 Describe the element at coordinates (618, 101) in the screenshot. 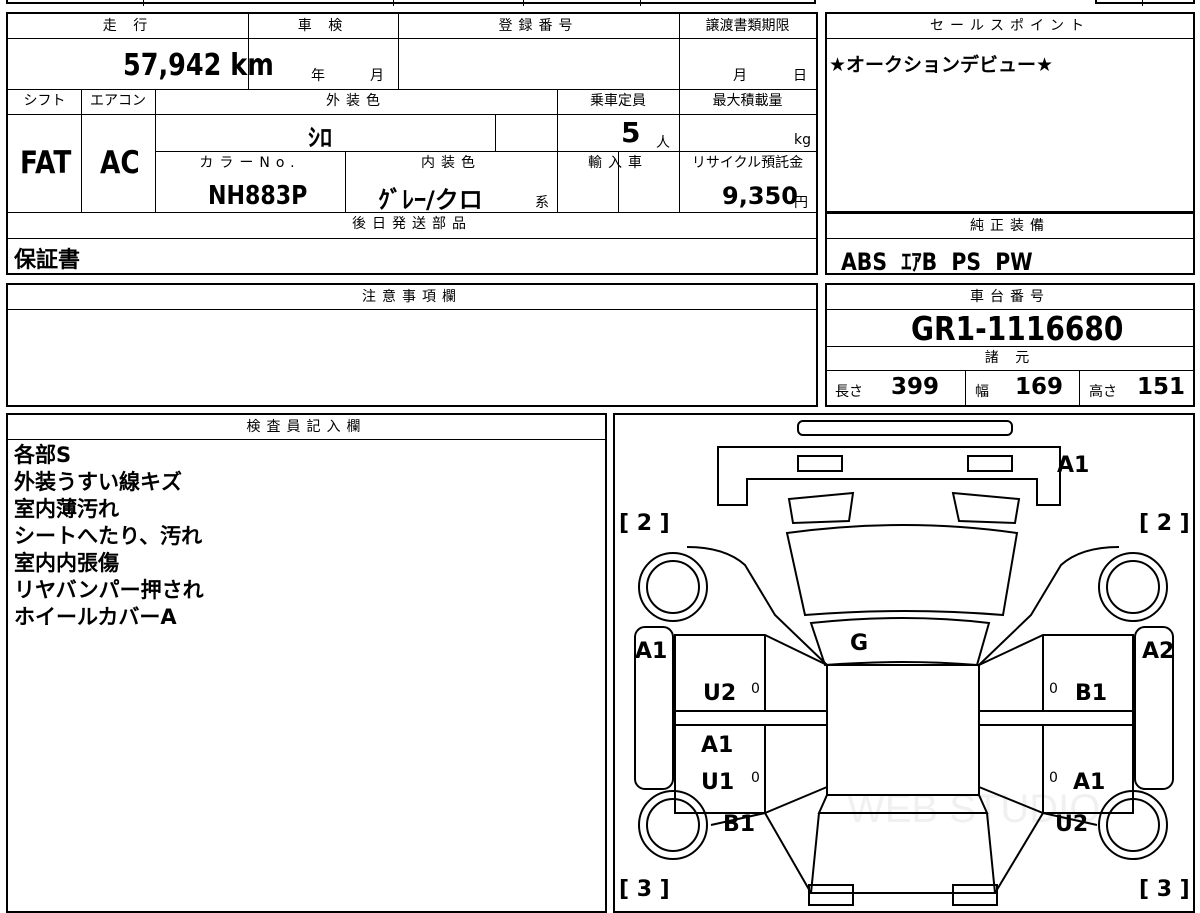

I see `capacity-header: 乗車定員` at that location.